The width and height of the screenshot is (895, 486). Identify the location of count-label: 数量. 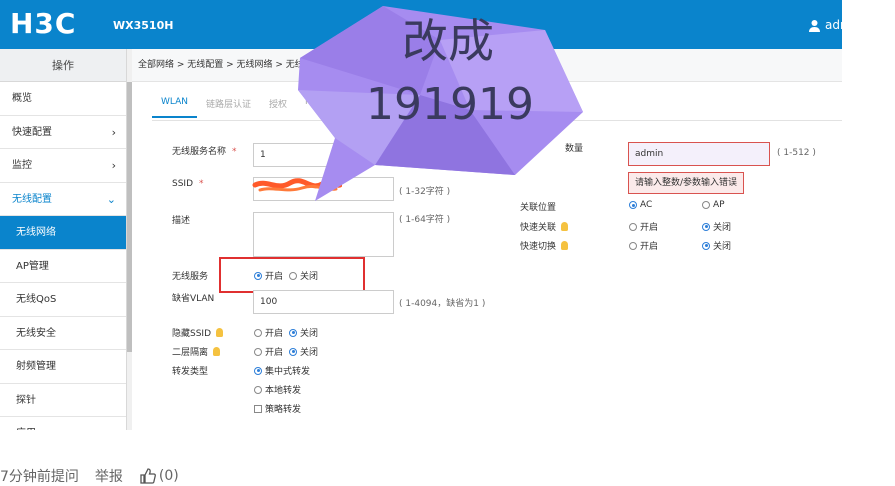
(574, 149).